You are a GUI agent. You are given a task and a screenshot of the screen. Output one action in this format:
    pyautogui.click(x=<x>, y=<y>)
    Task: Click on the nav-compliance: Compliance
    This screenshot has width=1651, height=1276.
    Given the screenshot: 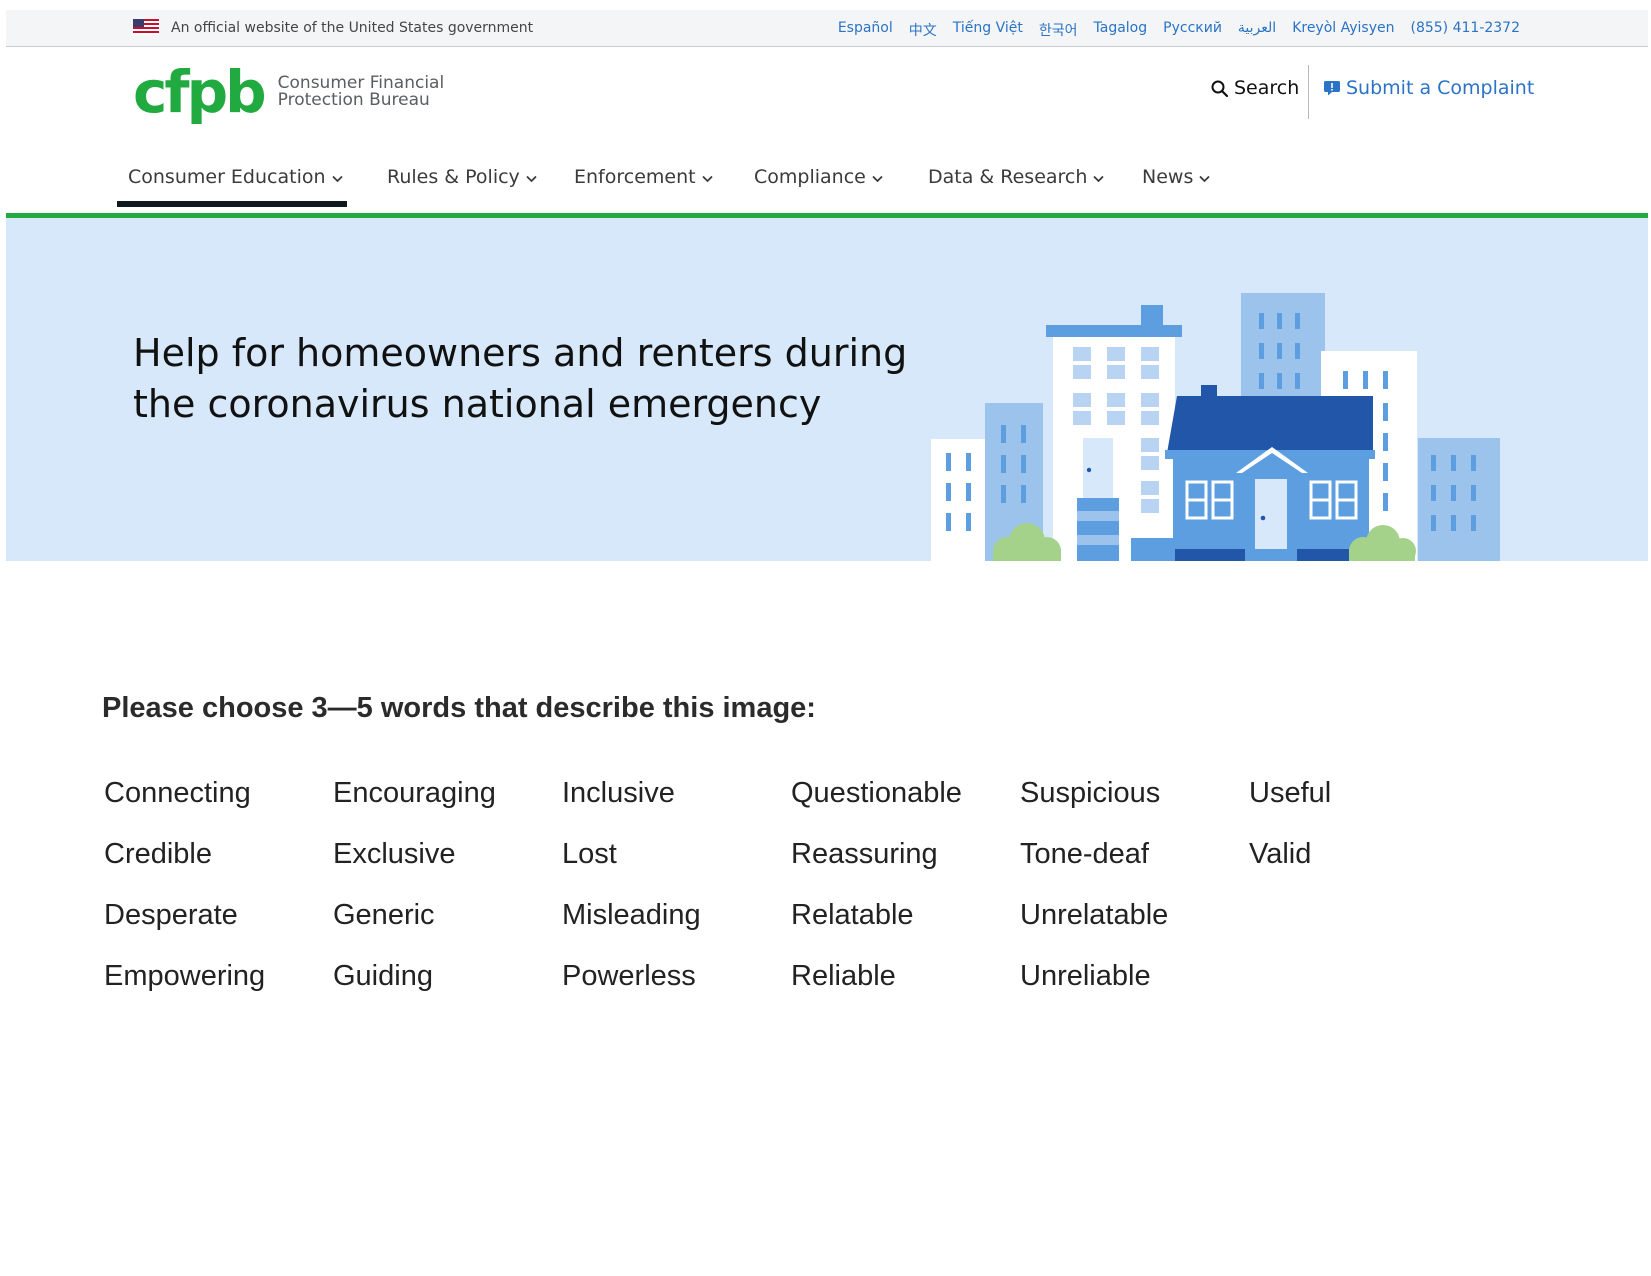 What is the action you would take?
    pyautogui.click(x=818, y=186)
    